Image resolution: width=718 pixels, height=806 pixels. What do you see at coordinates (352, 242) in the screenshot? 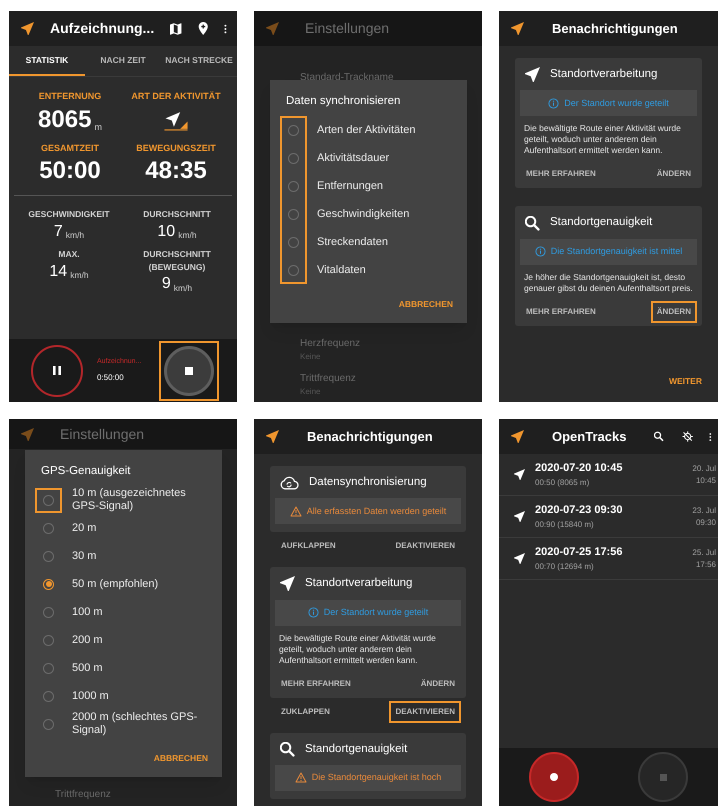
I see `option-label: Streckendaten` at bounding box center [352, 242].